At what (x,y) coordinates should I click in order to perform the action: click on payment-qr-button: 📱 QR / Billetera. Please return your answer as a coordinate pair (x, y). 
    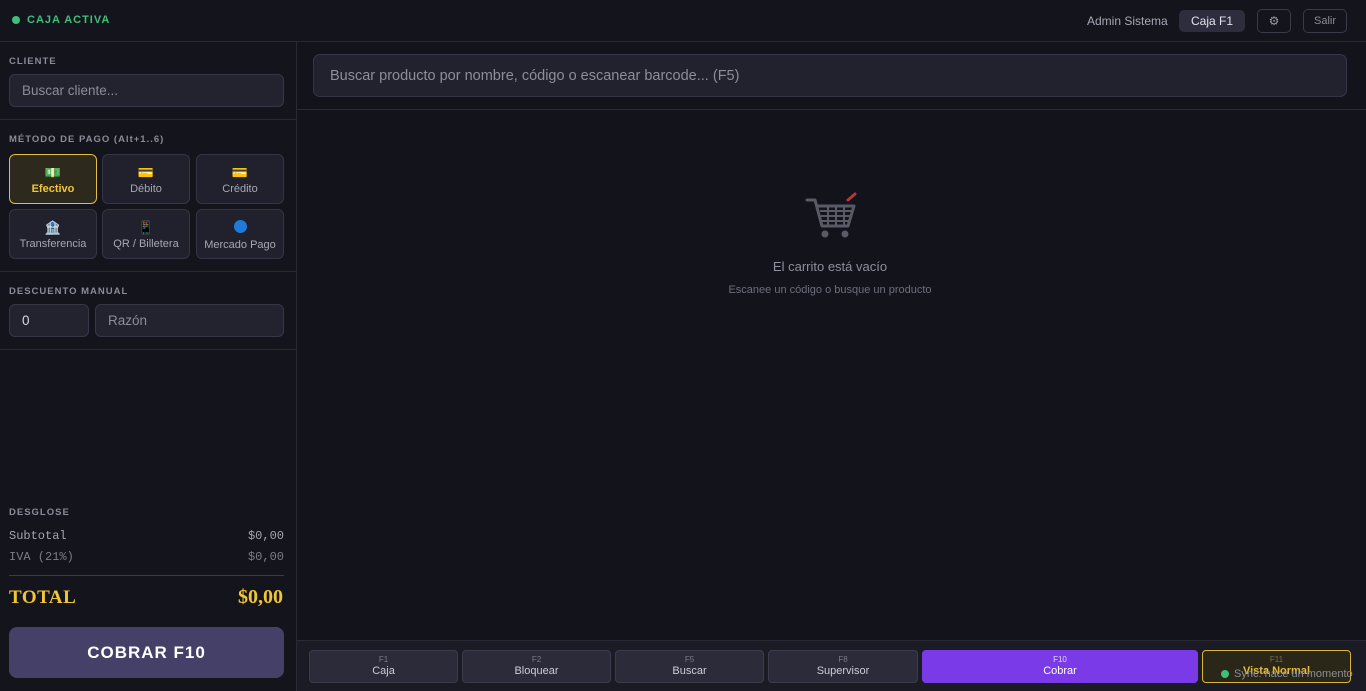
    Looking at the image, I should click on (146, 234).